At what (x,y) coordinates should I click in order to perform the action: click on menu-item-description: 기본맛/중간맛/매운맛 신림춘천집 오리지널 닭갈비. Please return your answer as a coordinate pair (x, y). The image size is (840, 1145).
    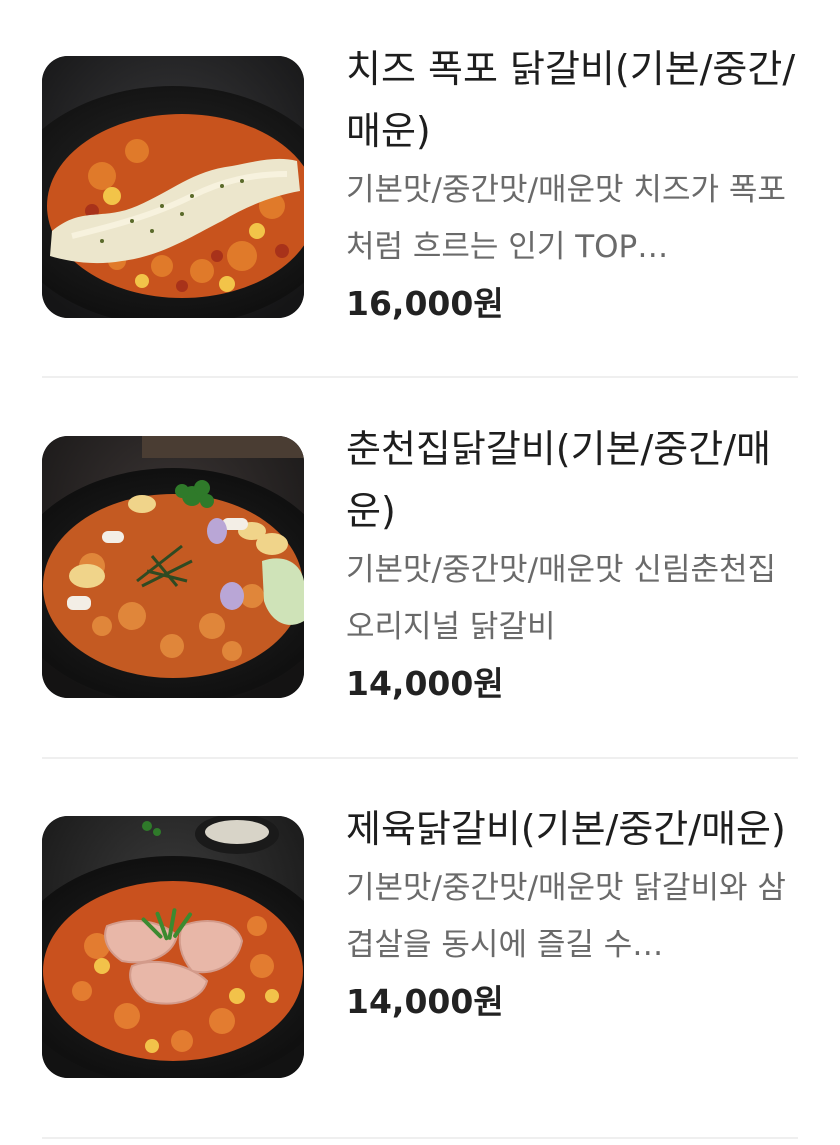
    Looking at the image, I should click on (561, 598).